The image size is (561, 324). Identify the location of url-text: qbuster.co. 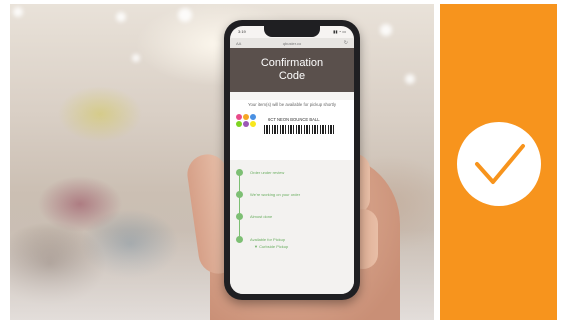
(292, 43).